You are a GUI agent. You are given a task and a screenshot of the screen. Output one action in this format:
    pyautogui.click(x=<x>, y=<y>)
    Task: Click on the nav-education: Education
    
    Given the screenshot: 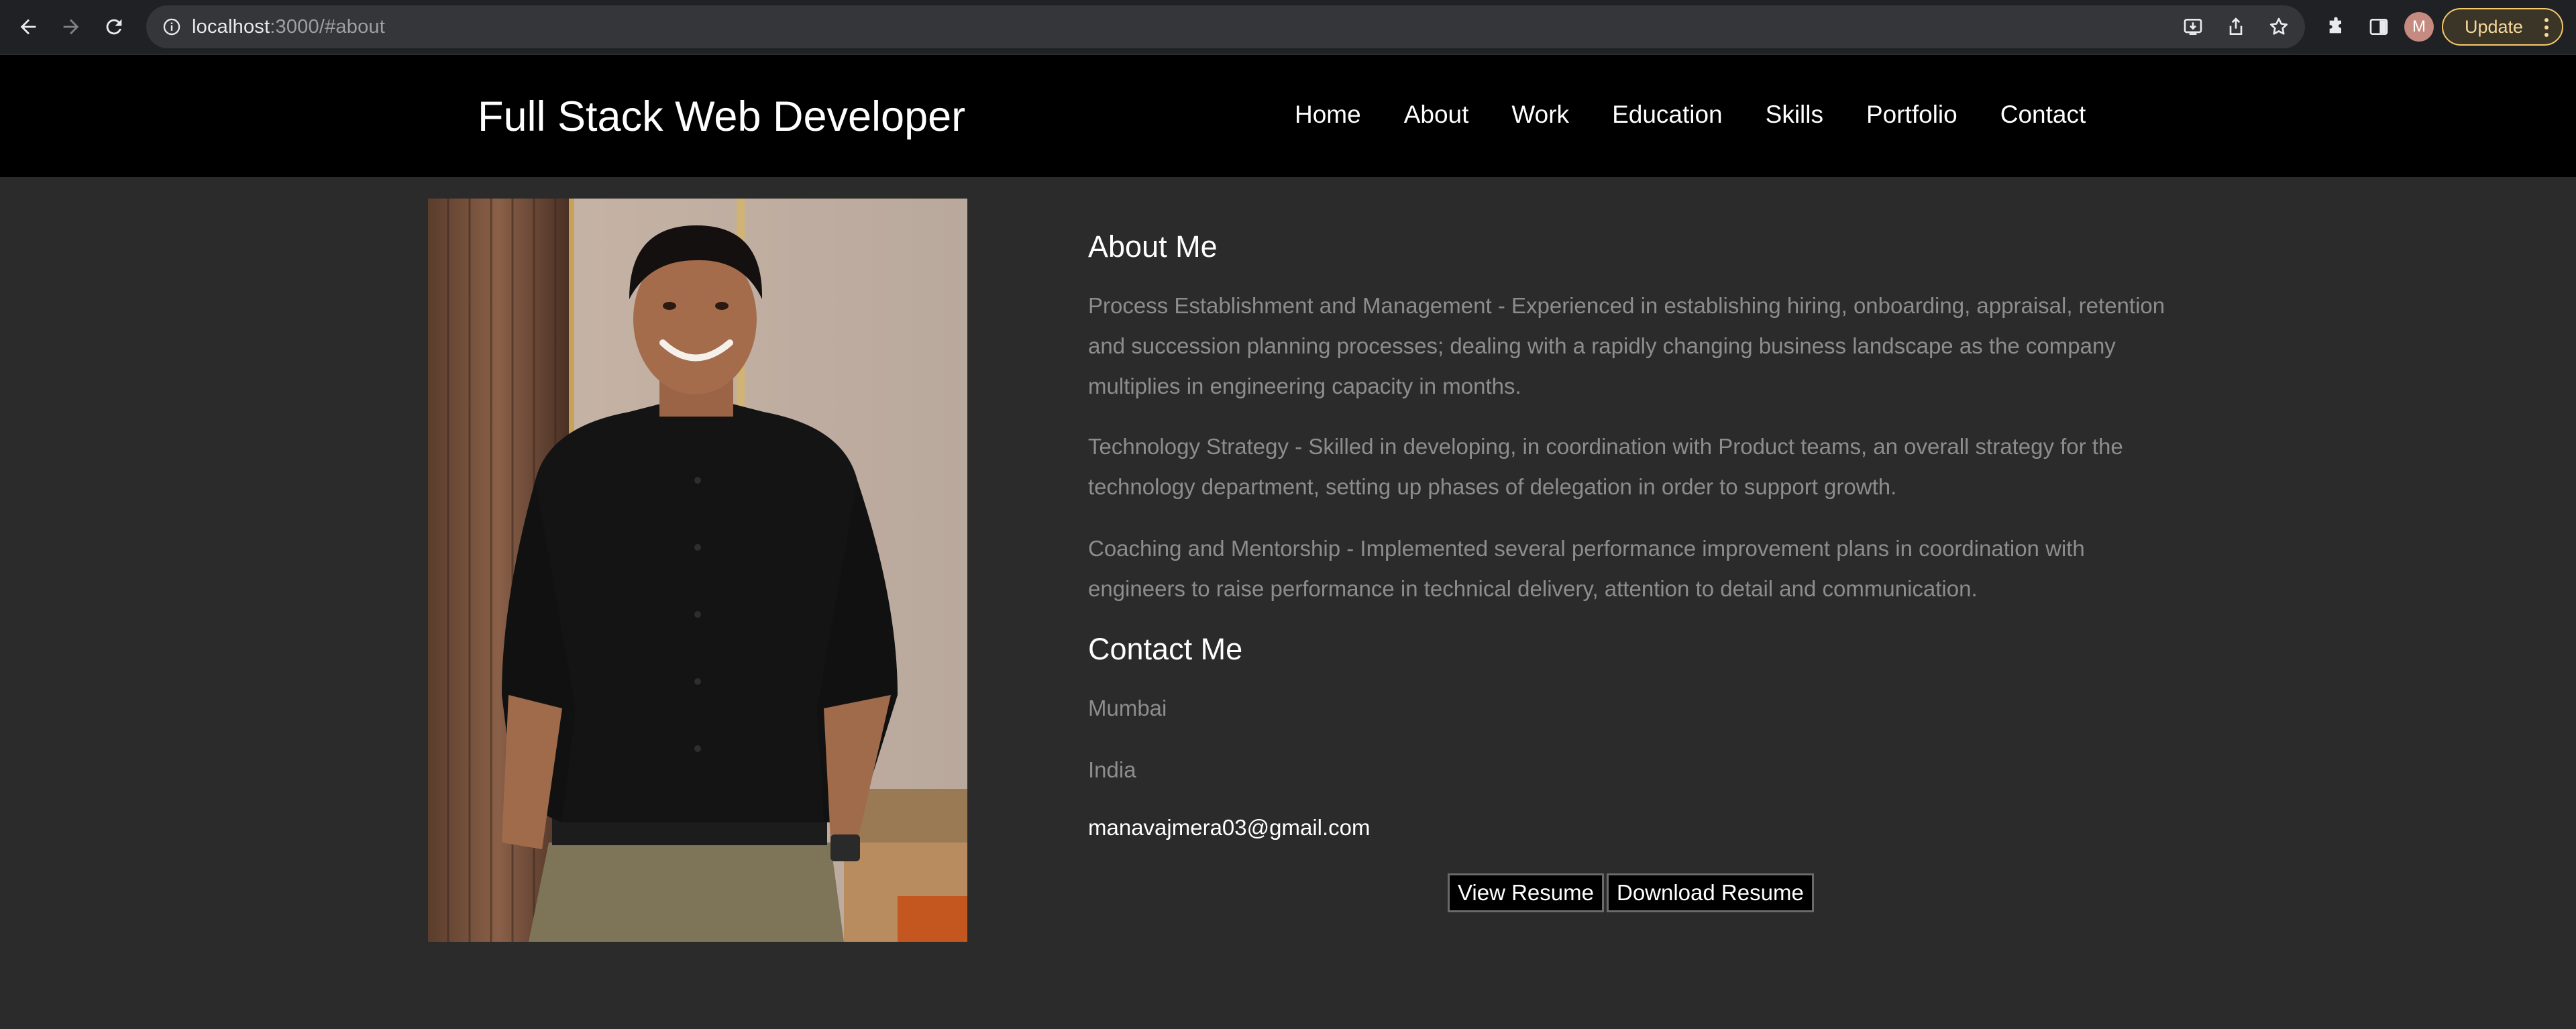 What is the action you would take?
    pyautogui.click(x=1667, y=115)
    